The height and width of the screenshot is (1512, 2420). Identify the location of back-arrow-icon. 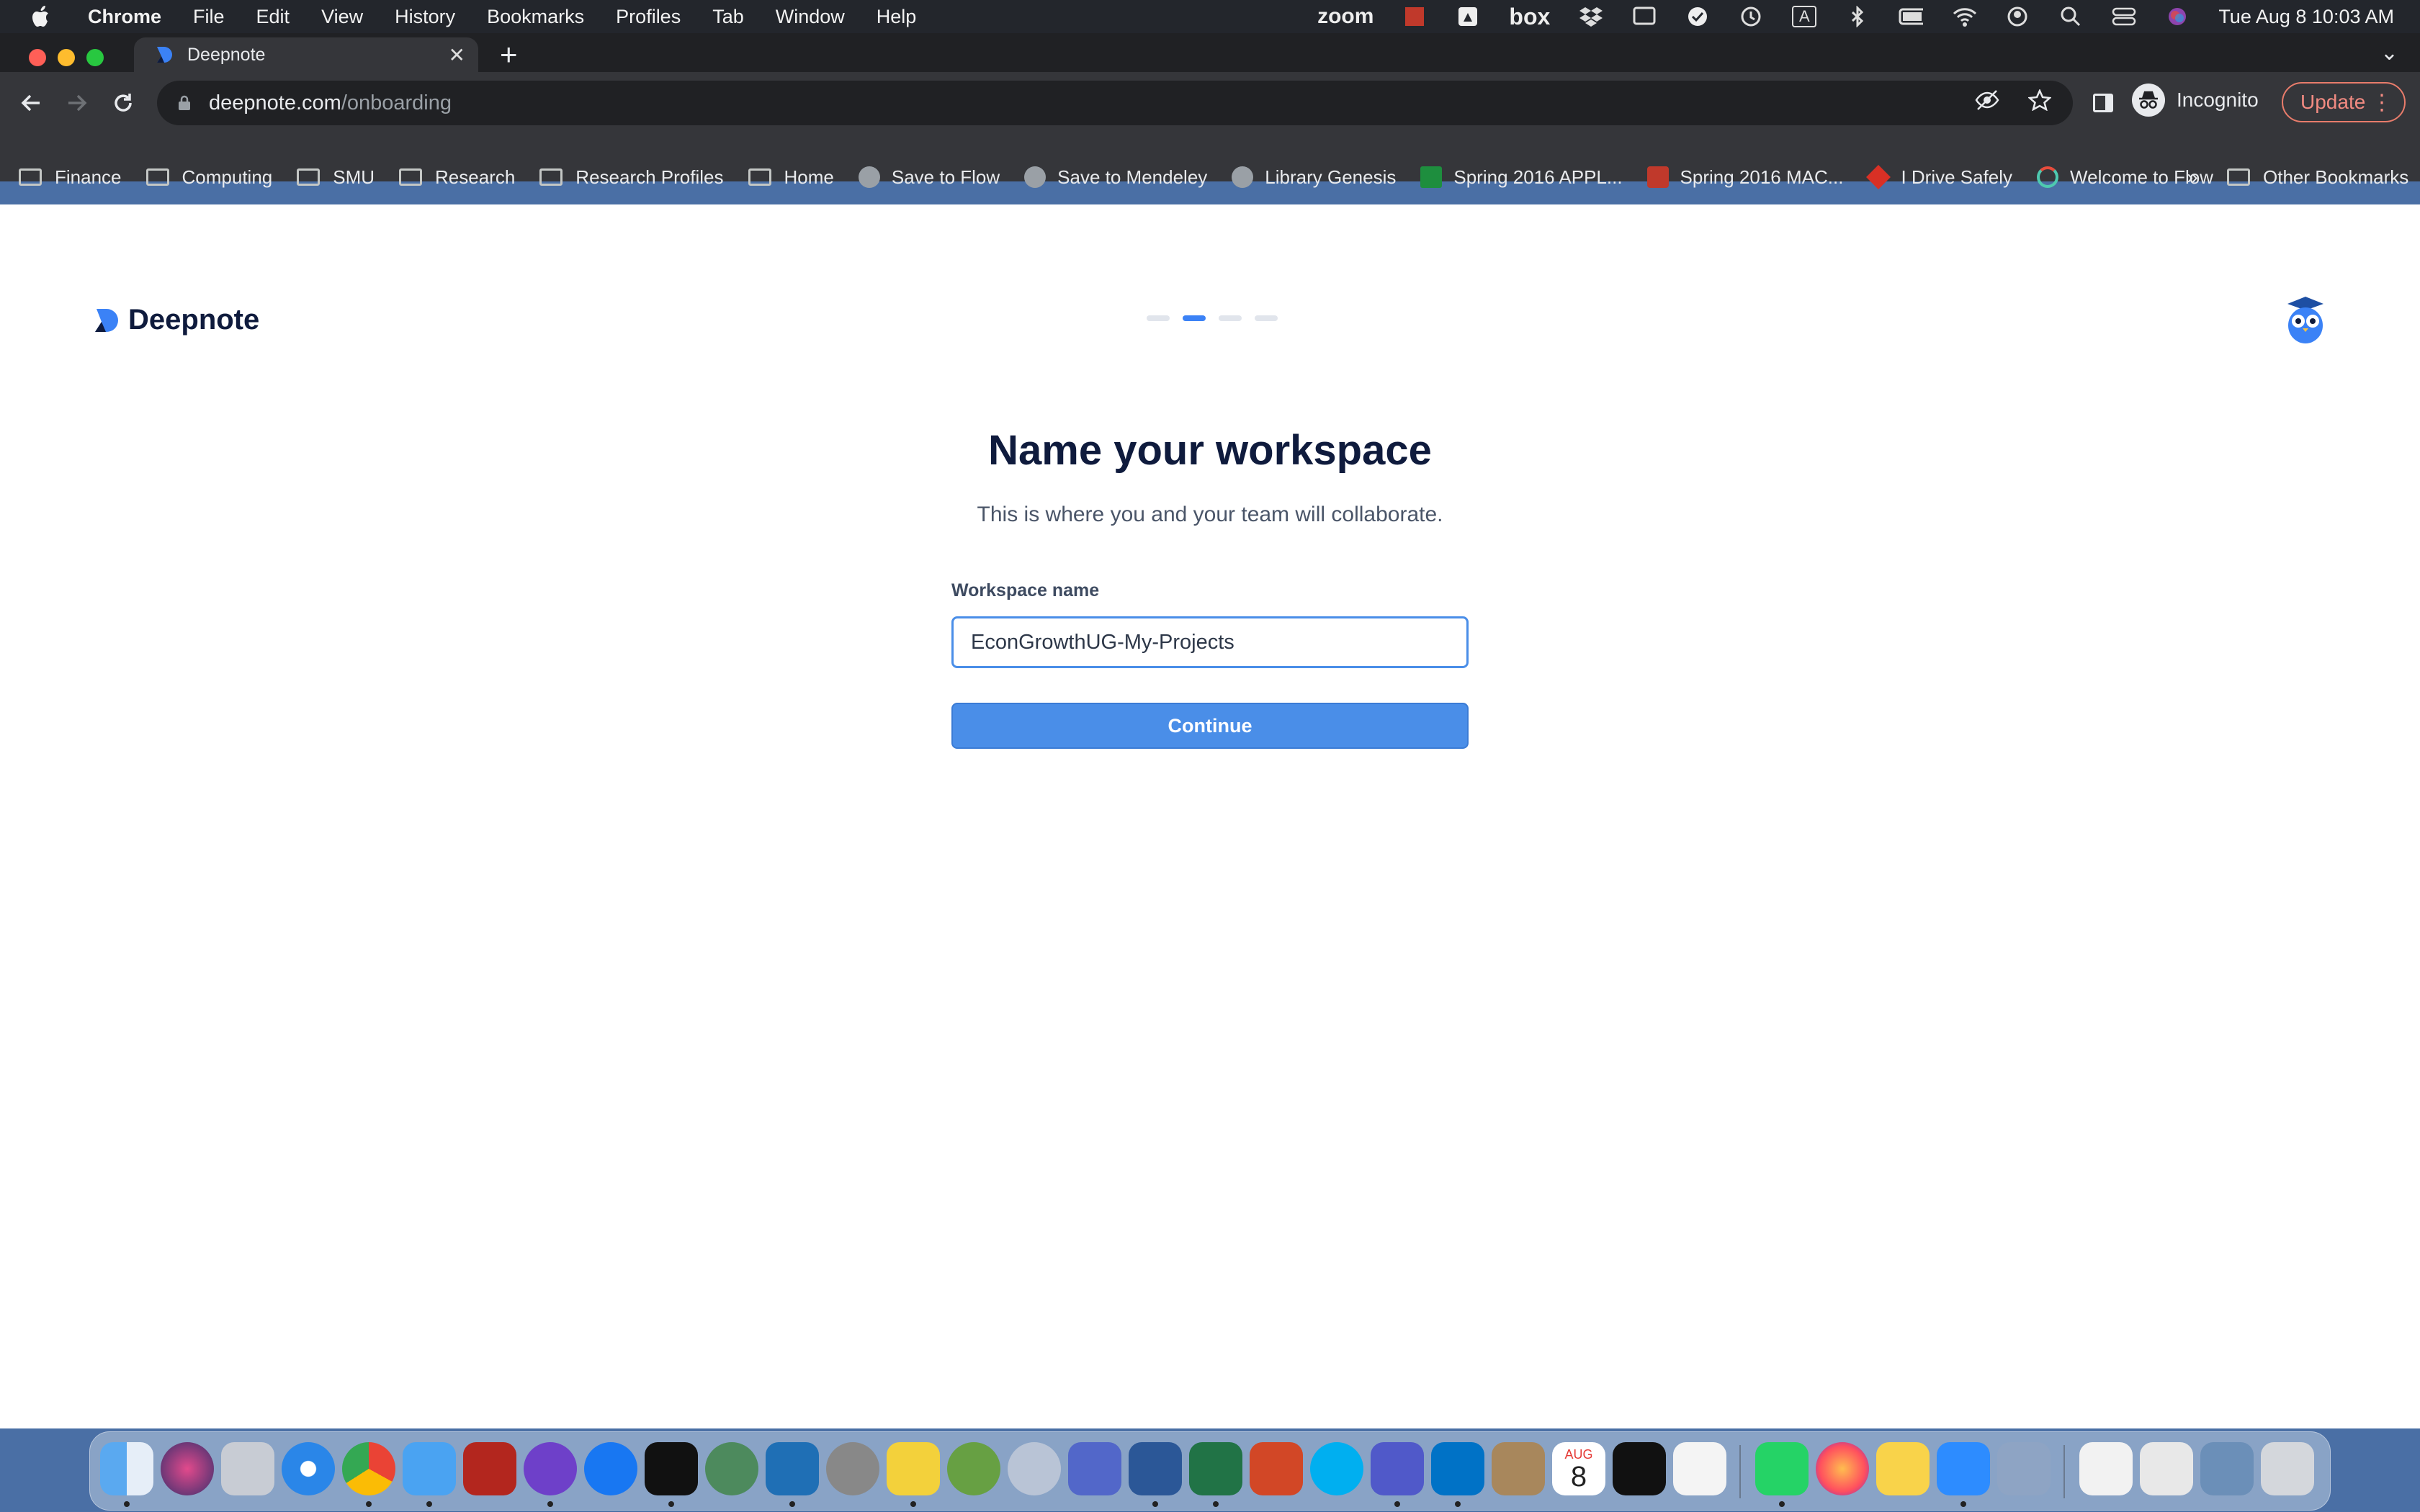
(31, 103).